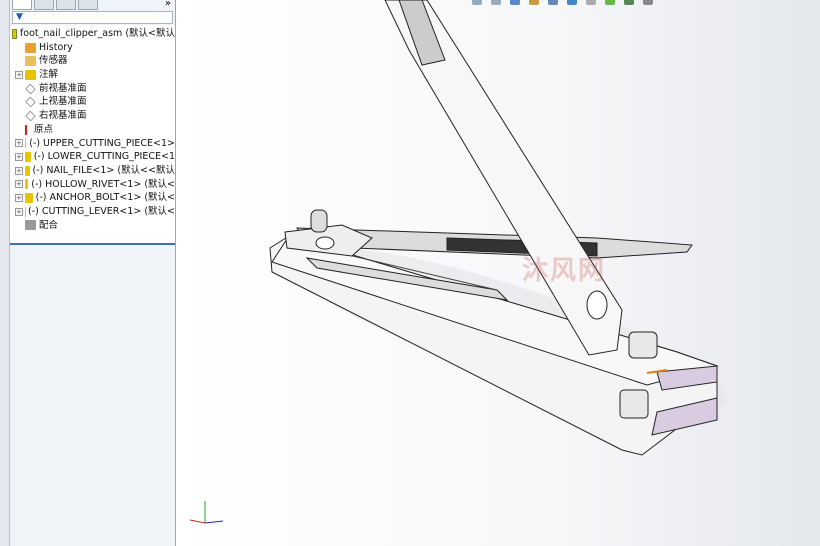  What do you see at coordinates (105, 198) in the screenshot?
I see `tree-item-label: (-) ANCHOR_BOLT<1> (默认<` at bounding box center [105, 198].